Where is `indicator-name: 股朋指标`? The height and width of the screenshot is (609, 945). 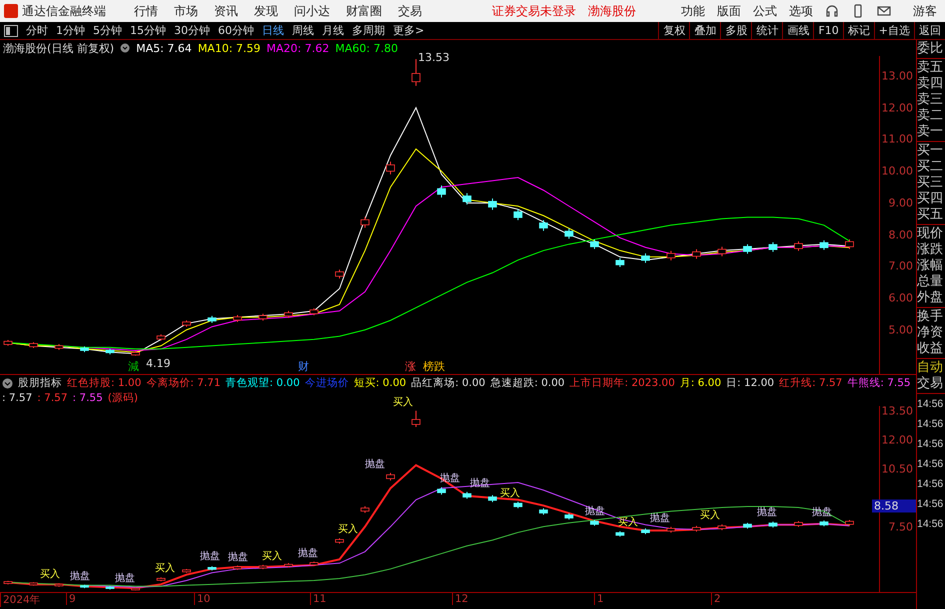
indicator-name: 股朋指标 is located at coordinates (40, 383).